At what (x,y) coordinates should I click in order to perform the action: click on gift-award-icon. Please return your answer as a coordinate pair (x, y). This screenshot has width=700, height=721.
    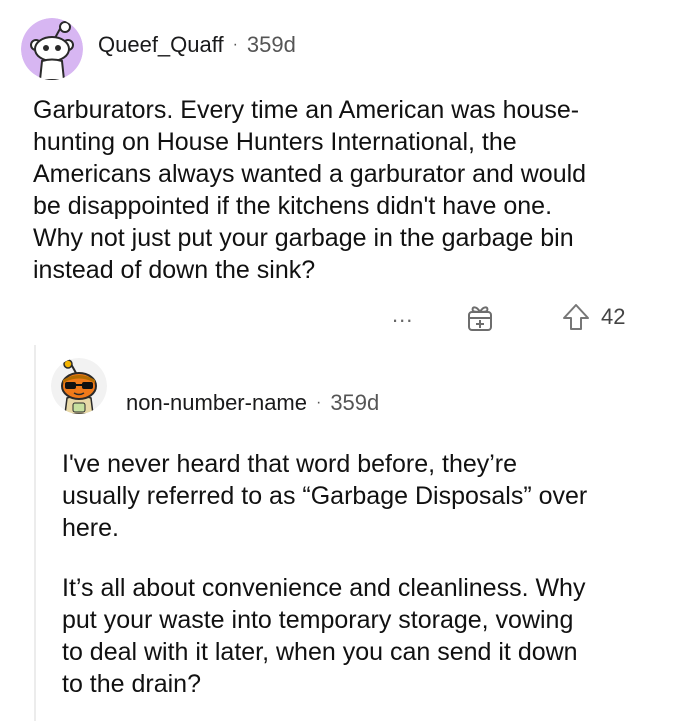
    Looking at the image, I should click on (480, 318).